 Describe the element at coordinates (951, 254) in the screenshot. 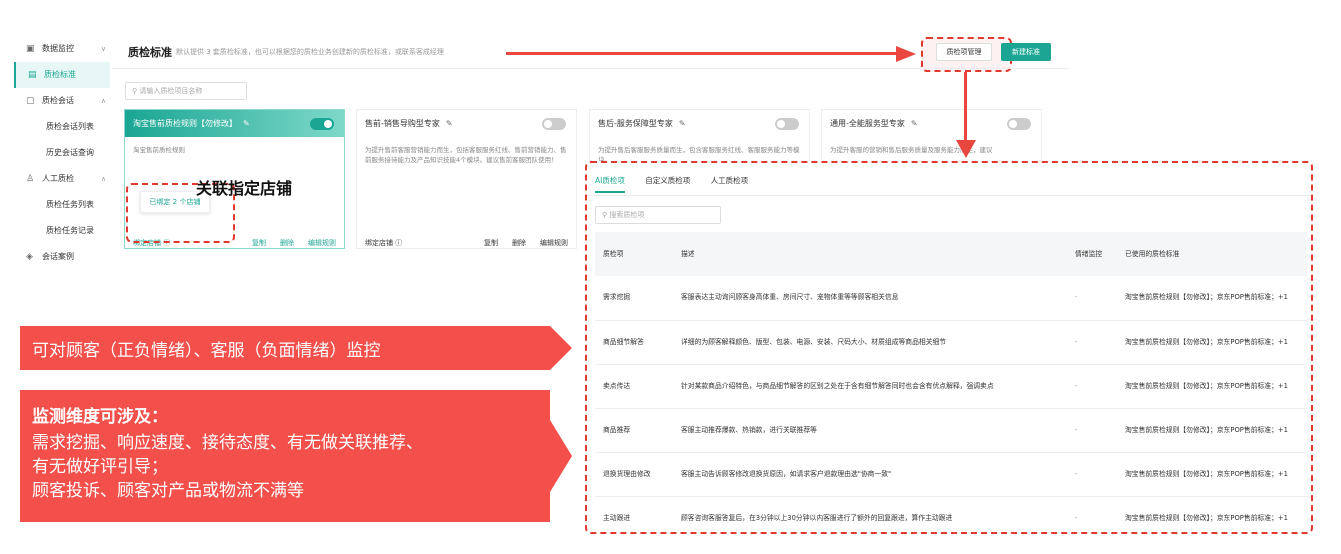

I see `table-header-row: 质检项 描述 情绪监控 已使用的质检标准` at that location.